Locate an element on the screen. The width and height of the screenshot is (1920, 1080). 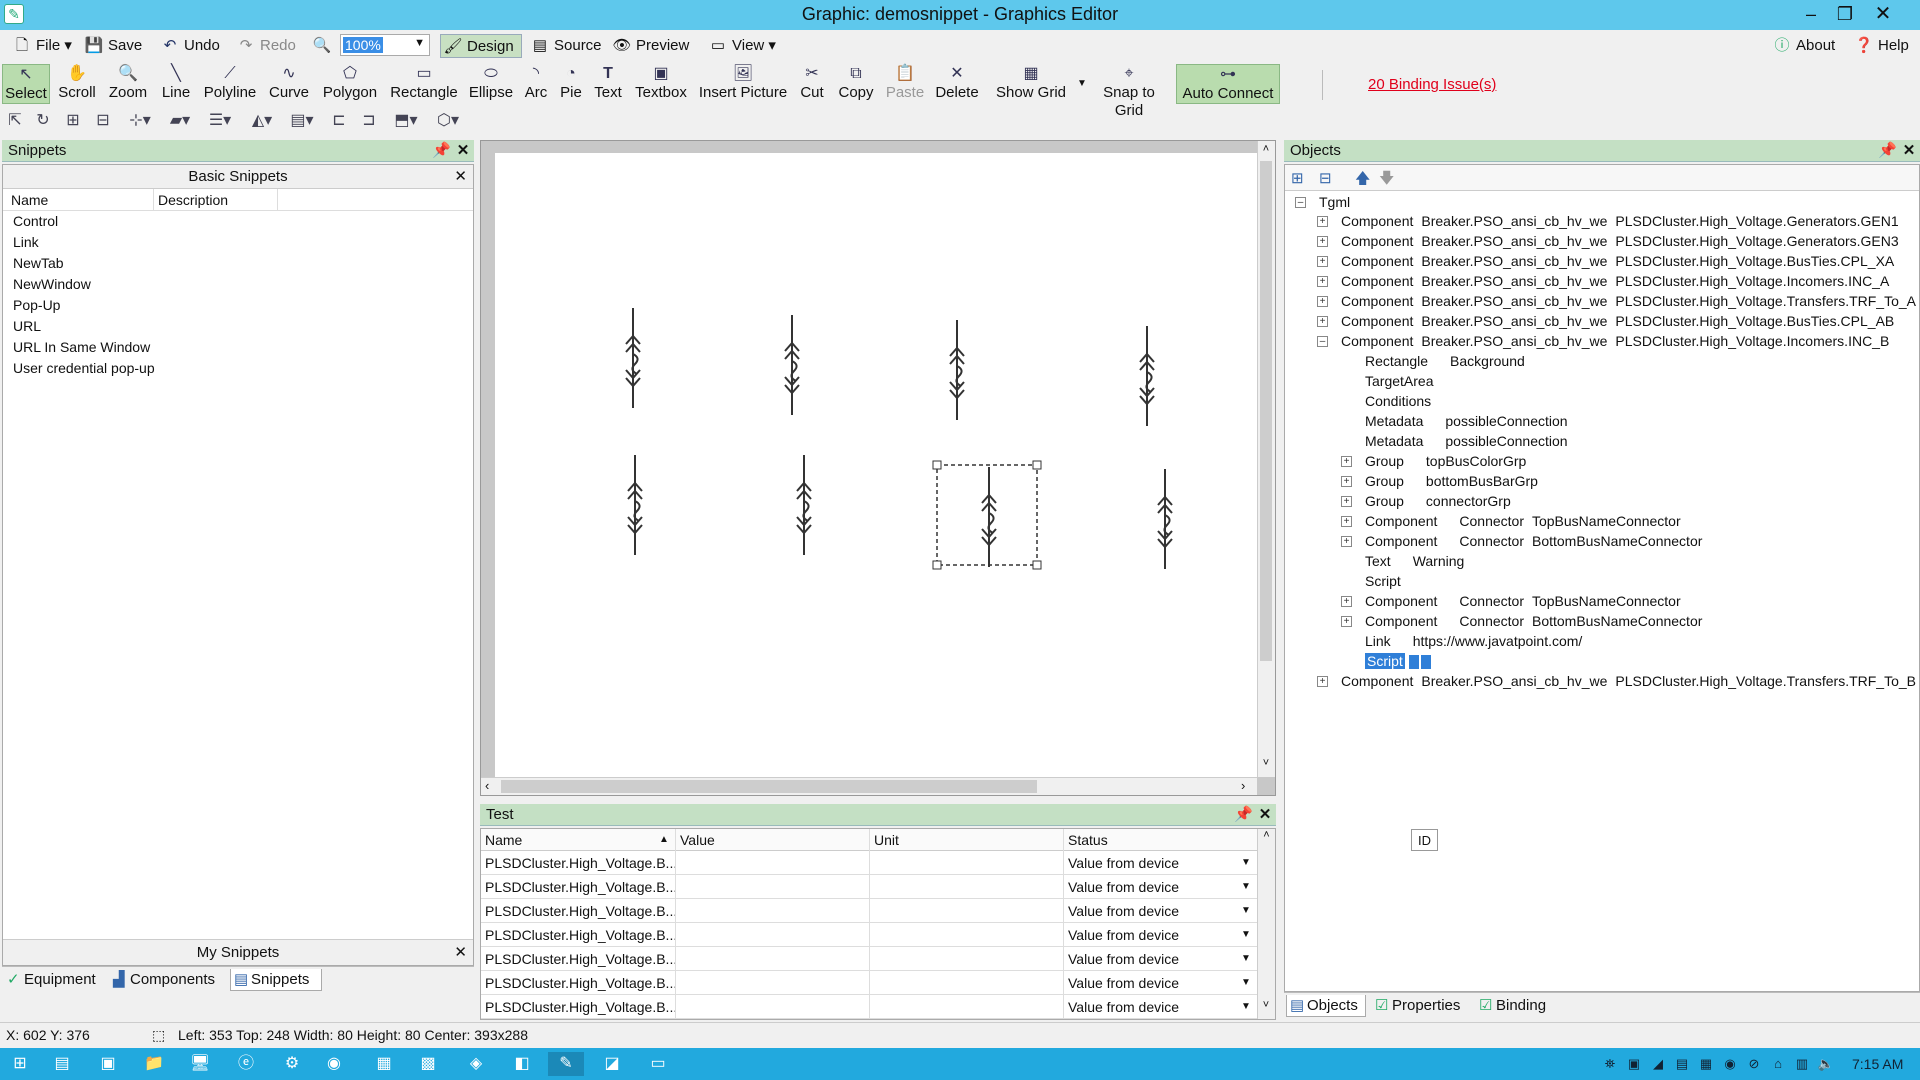
taskbar-app-10-icon: ◈ is located at coordinates (476, 1064).